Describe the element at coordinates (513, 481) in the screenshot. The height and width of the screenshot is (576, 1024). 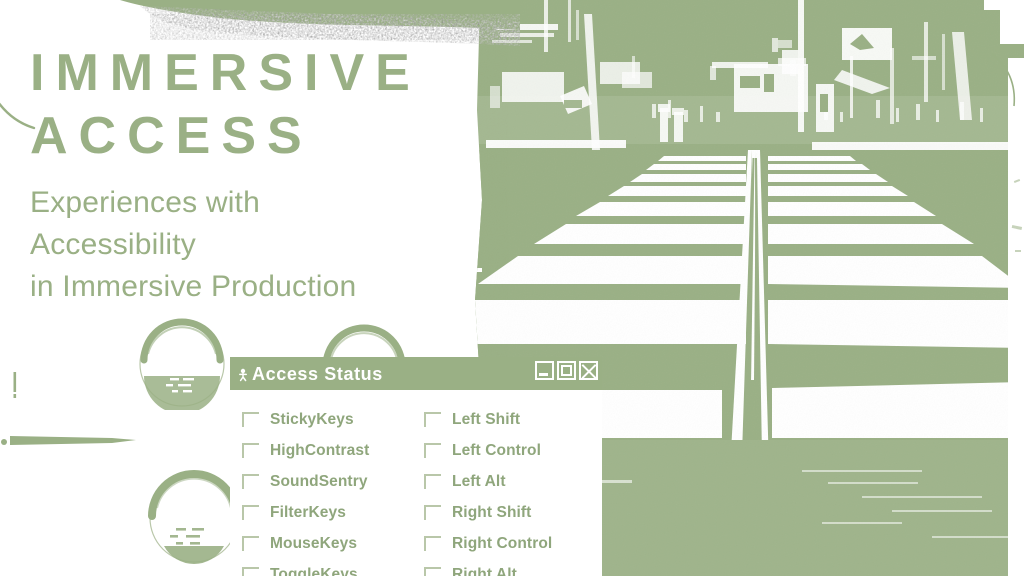
I see `checkbox-row: Left Alt` at that location.